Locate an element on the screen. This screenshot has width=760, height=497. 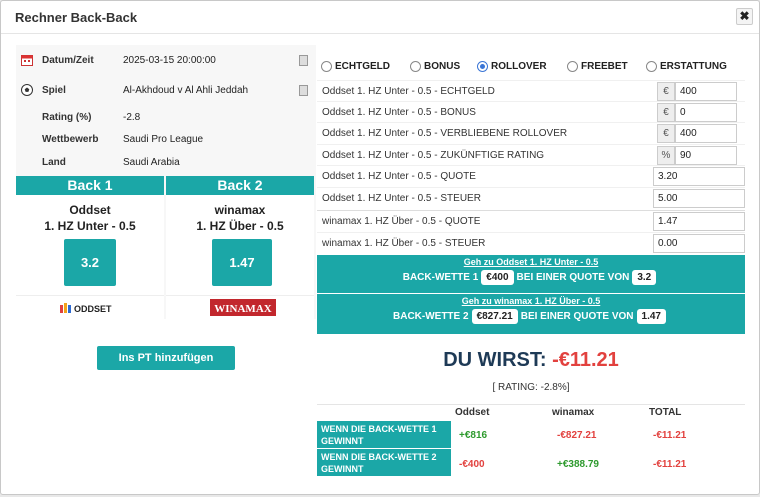
field-row-quote-2: winamax 1. HZ Über - 0.5 - QUOTE 1.47 is located at coordinates (531, 220).